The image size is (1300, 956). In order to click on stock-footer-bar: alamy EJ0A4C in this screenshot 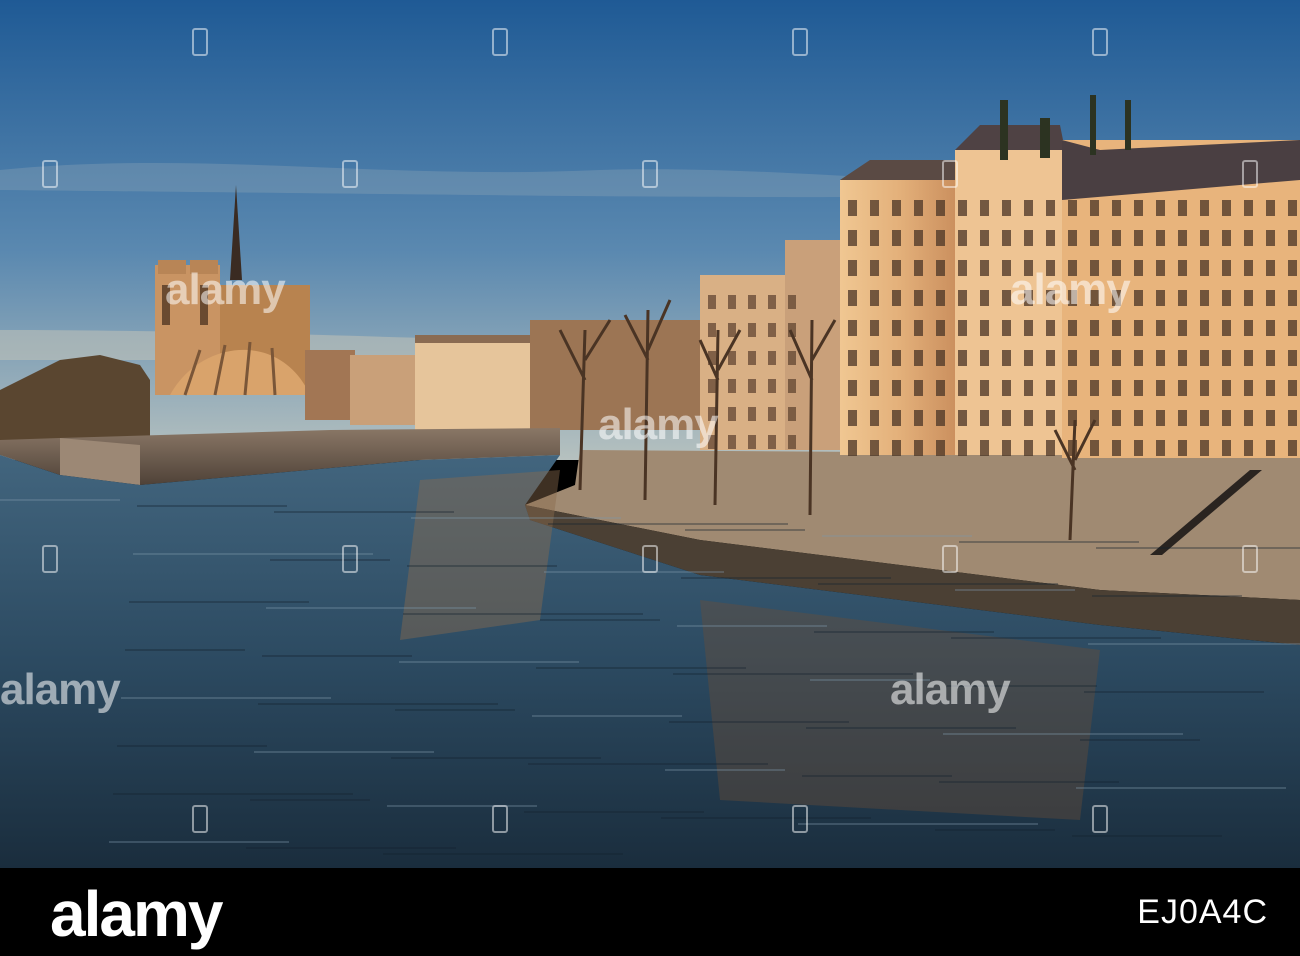, I will do `click(650, 912)`.